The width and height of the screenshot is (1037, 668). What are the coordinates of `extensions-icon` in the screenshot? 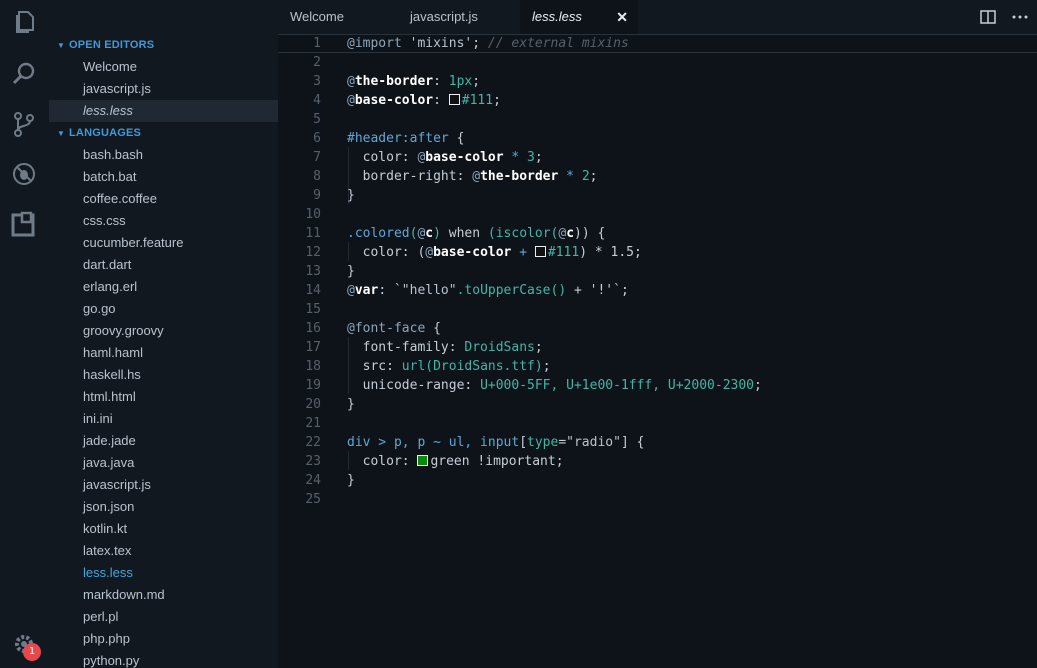 It's located at (24, 224).